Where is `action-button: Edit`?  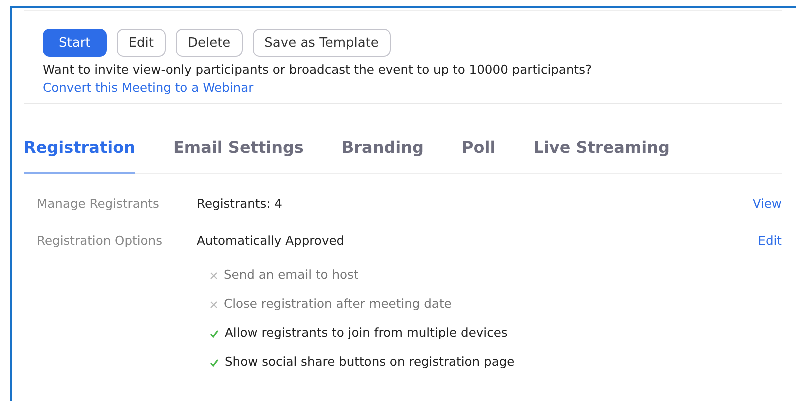 action-button: Edit is located at coordinates (141, 43).